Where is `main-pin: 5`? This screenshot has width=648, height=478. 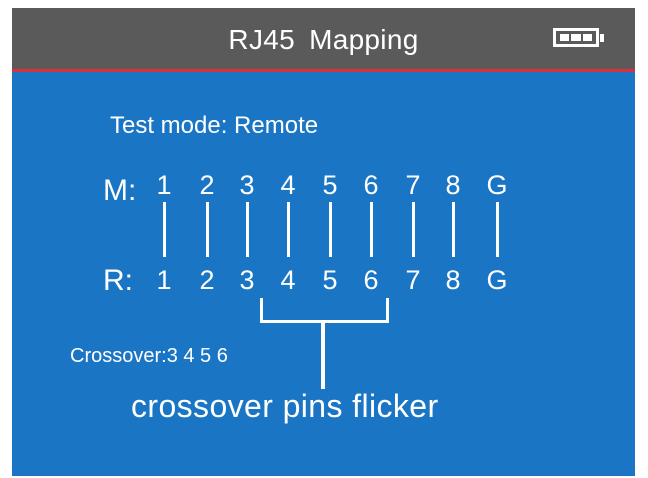
main-pin: 5 is located at coordinates (330, 185).